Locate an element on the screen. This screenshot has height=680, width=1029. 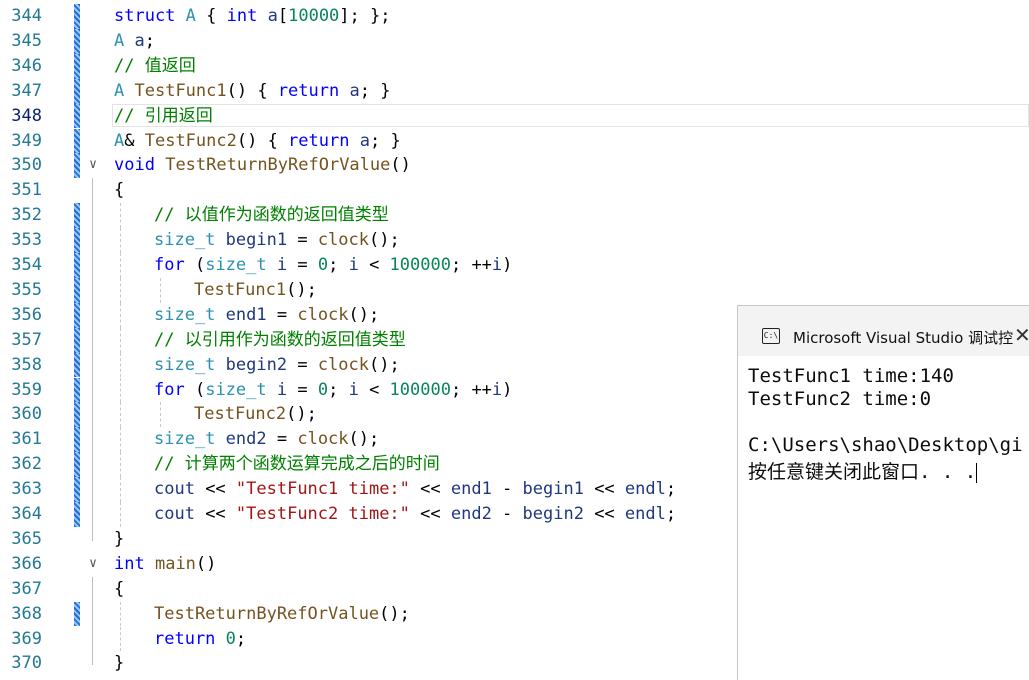
code-text: TestFunc2(); is located at coordinates (255, 414).